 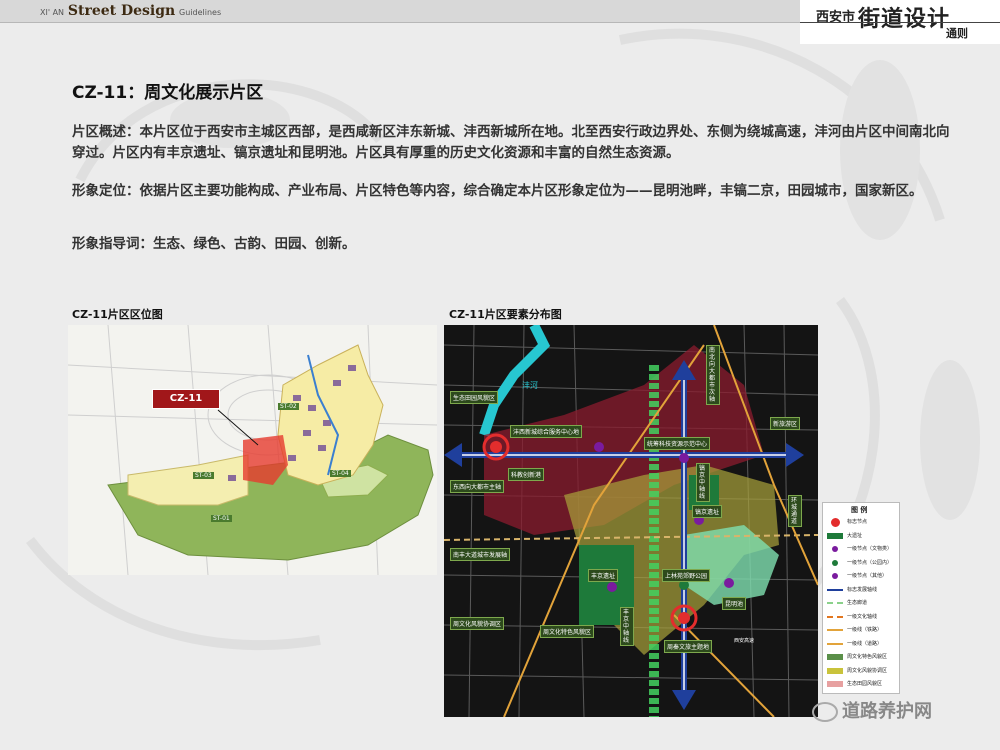 What do you see at coordinates (288, 406) in the screenshot?
I see `zone-label-st02: ST-02` at bounding box center [288, 406].